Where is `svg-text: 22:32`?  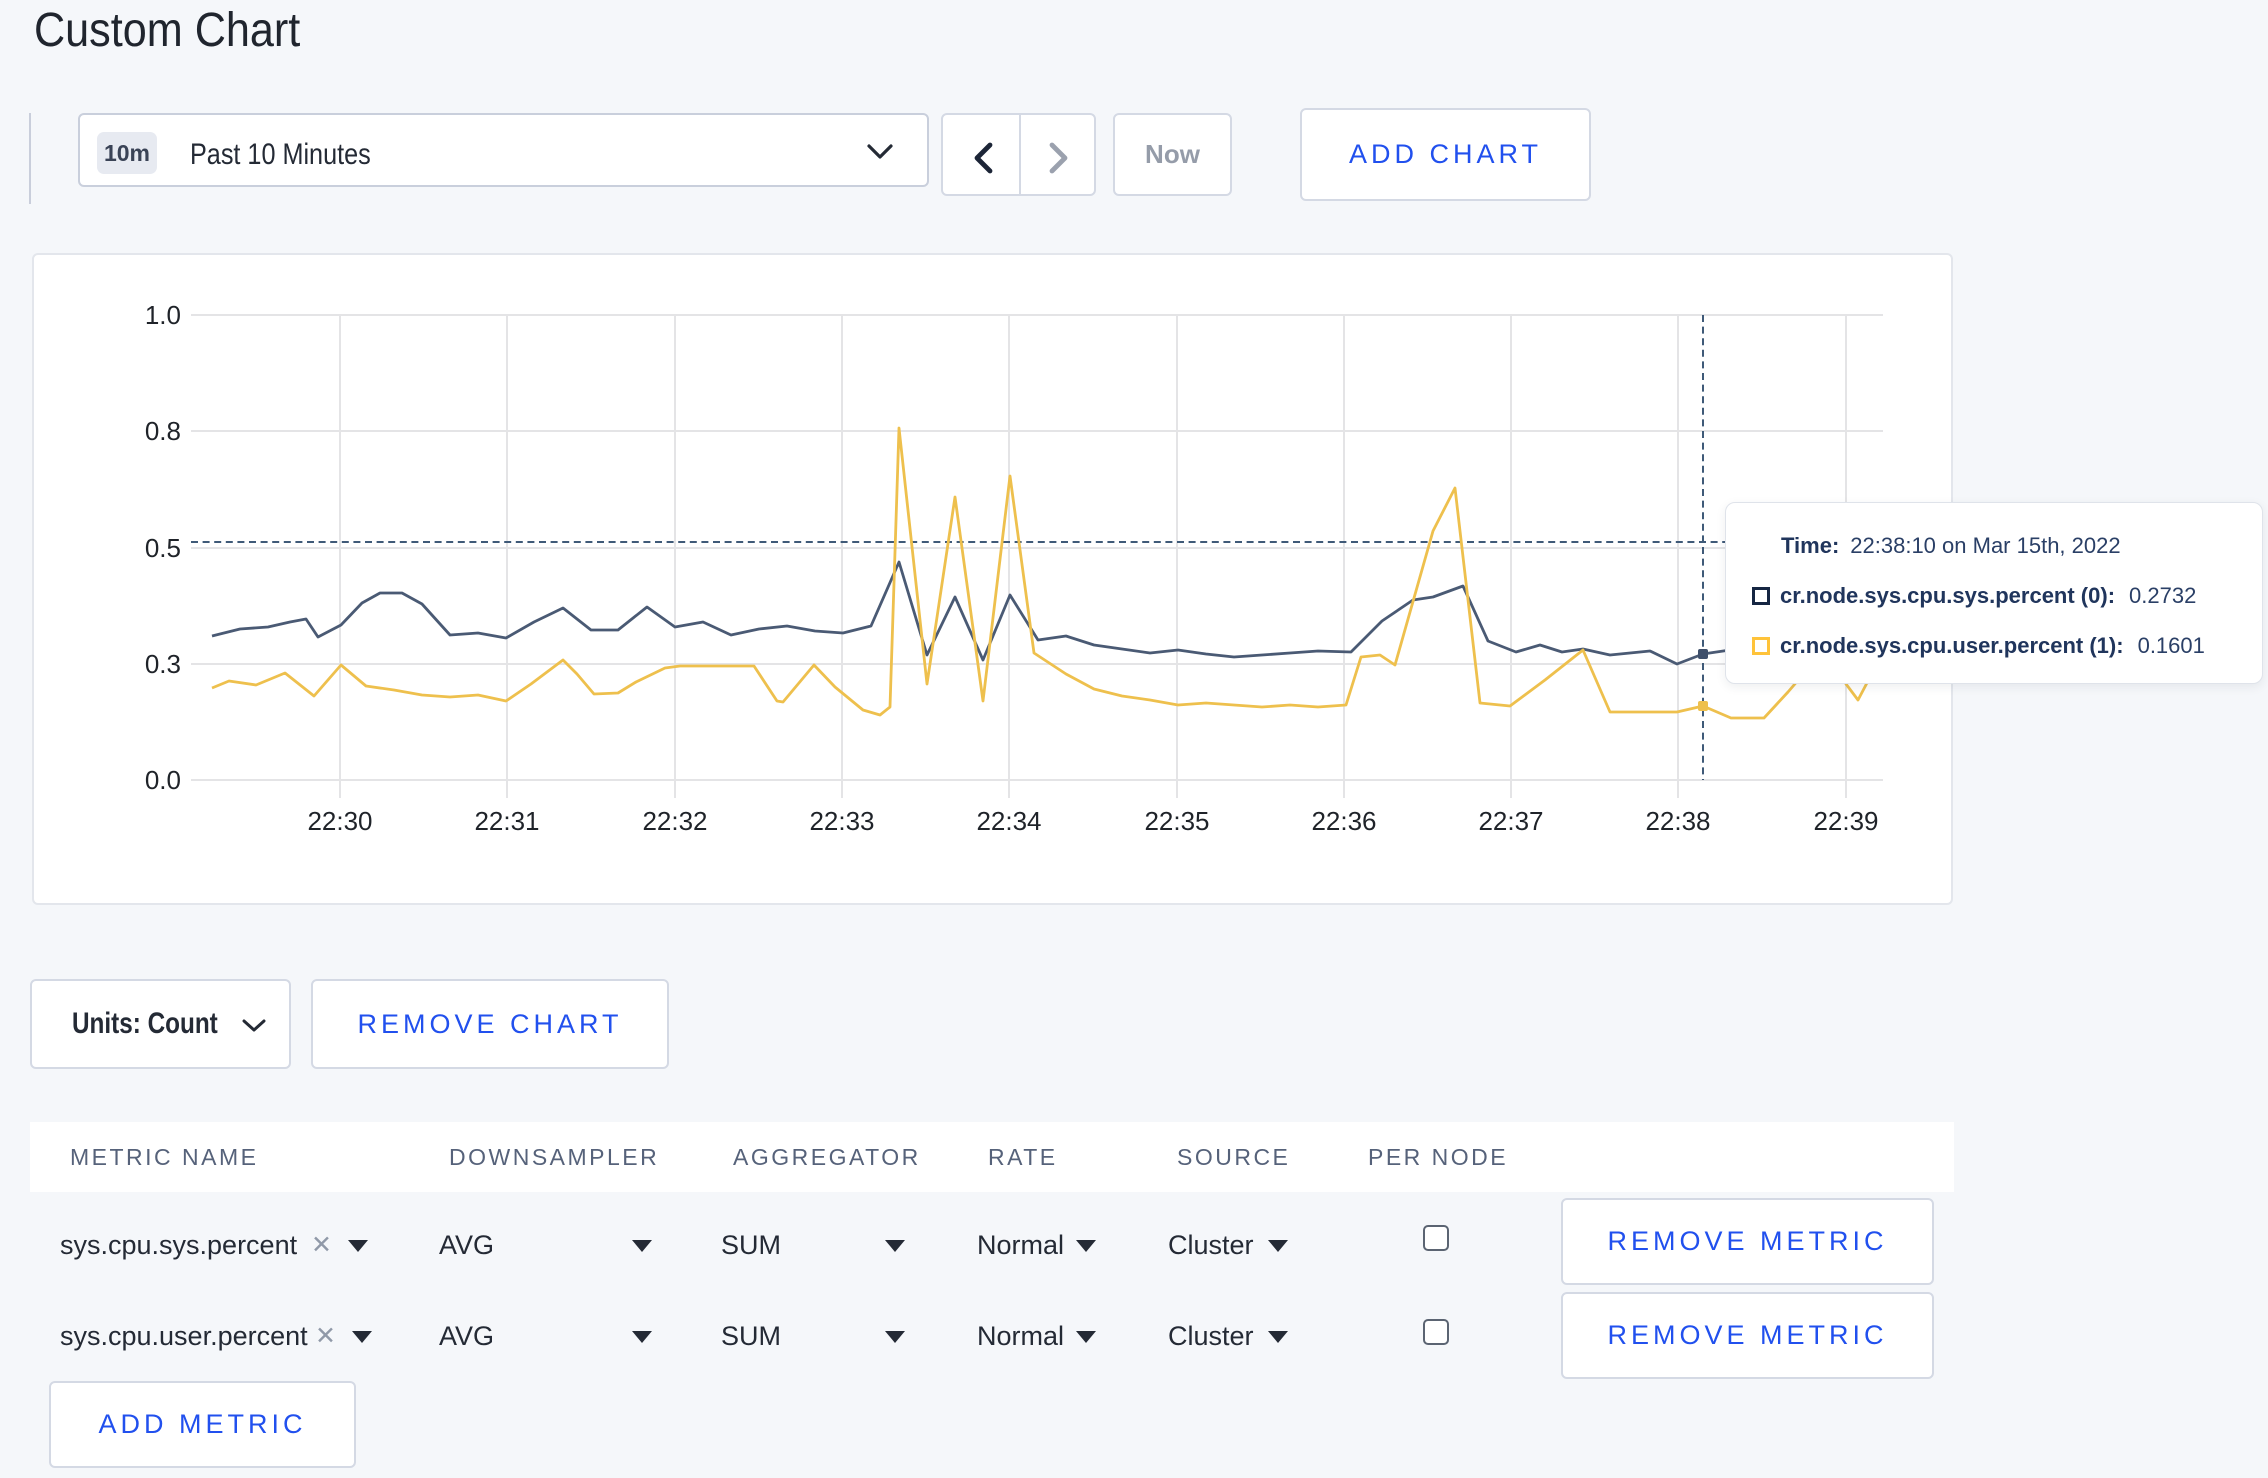
svg-text: 22:32 is located at coordinates (674, 821).